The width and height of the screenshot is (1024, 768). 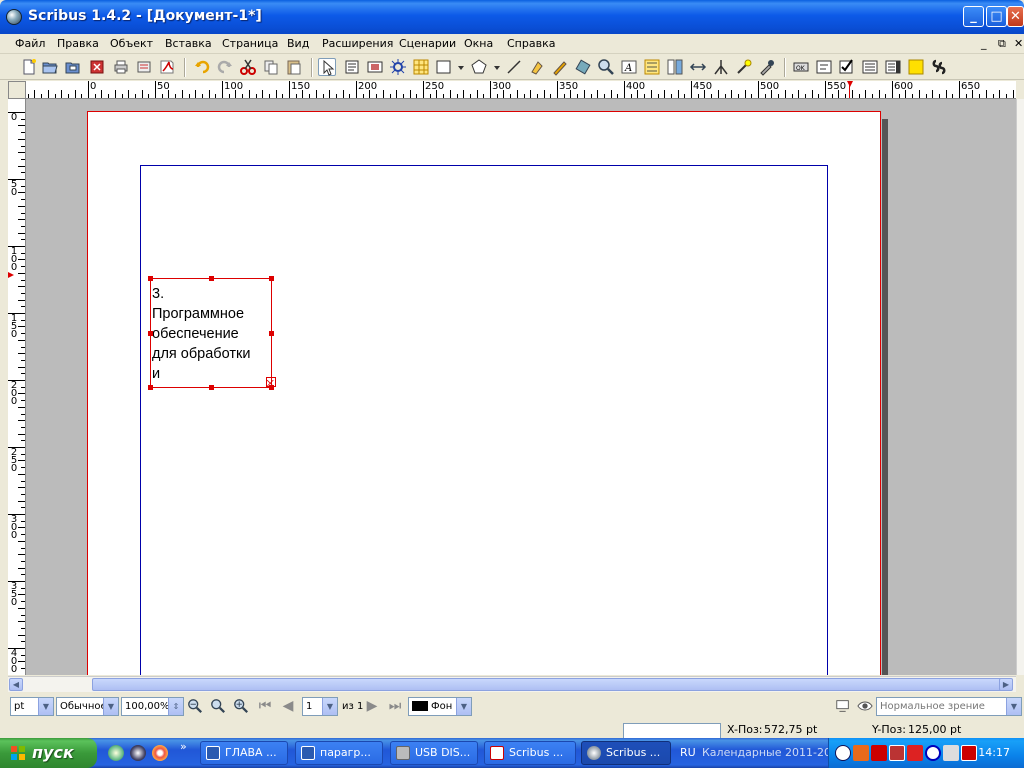 I want to click on previous-page-icon: ◀, so click(x=288, y=706).